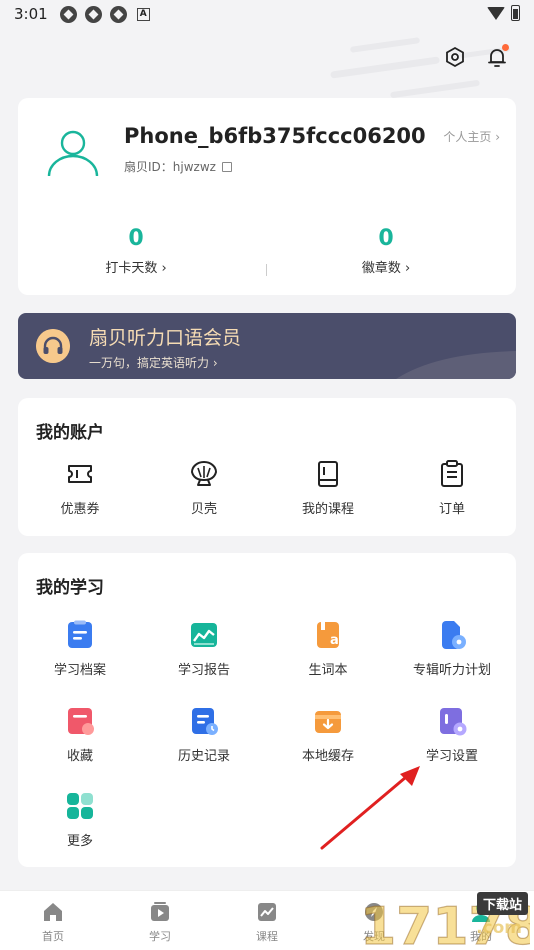 Image resolution: width=534 pixels, height=950 pixels. I want to click on watermark-logo: 17178 下载站 .com, so click(417, 920).